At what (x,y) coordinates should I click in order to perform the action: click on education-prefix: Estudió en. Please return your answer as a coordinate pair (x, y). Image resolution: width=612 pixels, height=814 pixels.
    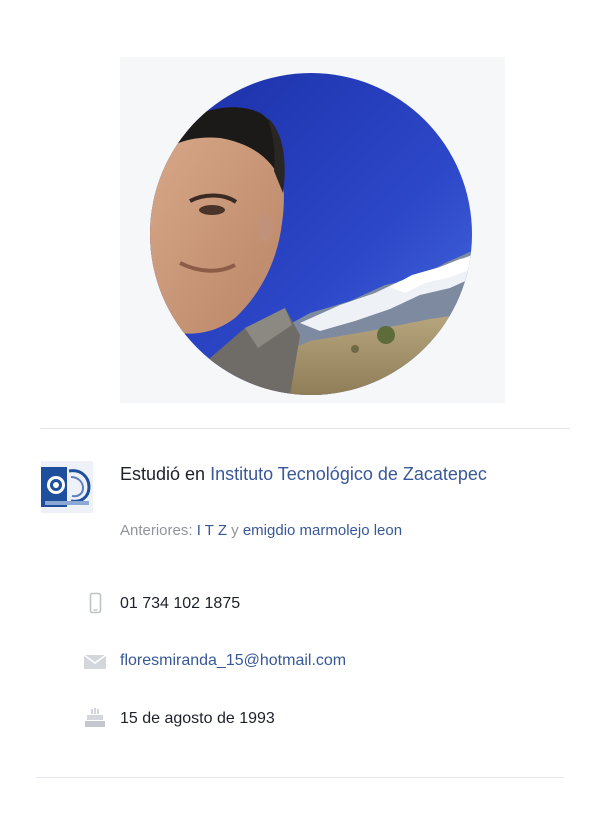
    Looking at the image, I should click on (165, 474).